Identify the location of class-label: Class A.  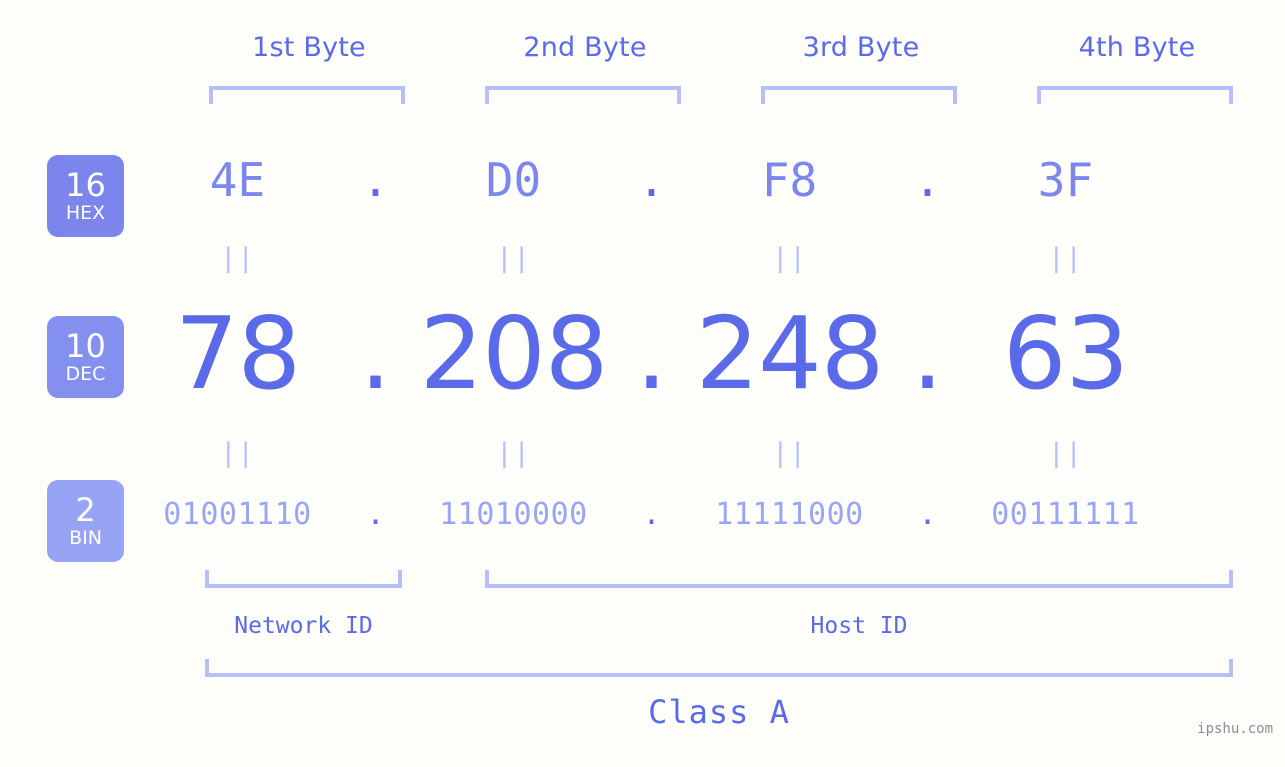
(719, 712).